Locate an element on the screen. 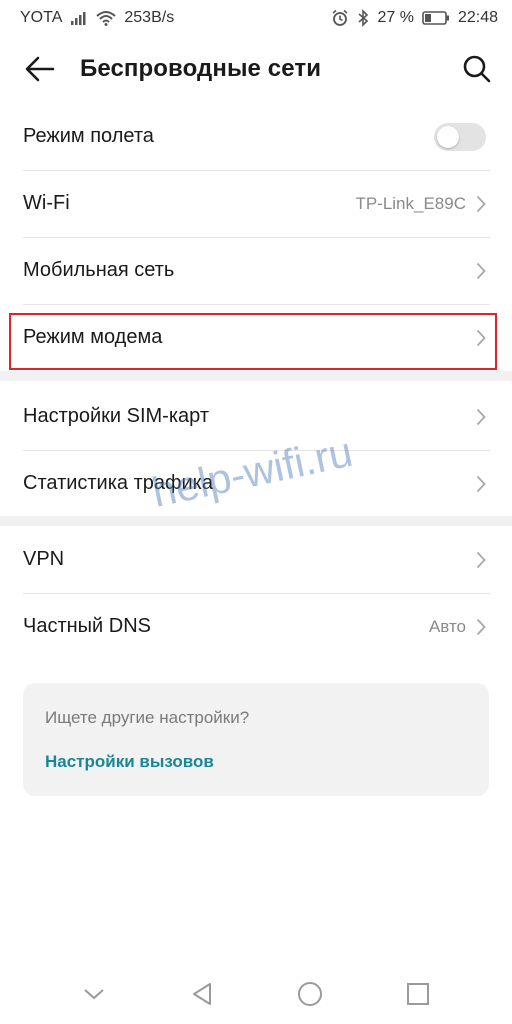 This screenshot has width=512, height=1024. clock: 22:48 is located at coordinates (477, 17).